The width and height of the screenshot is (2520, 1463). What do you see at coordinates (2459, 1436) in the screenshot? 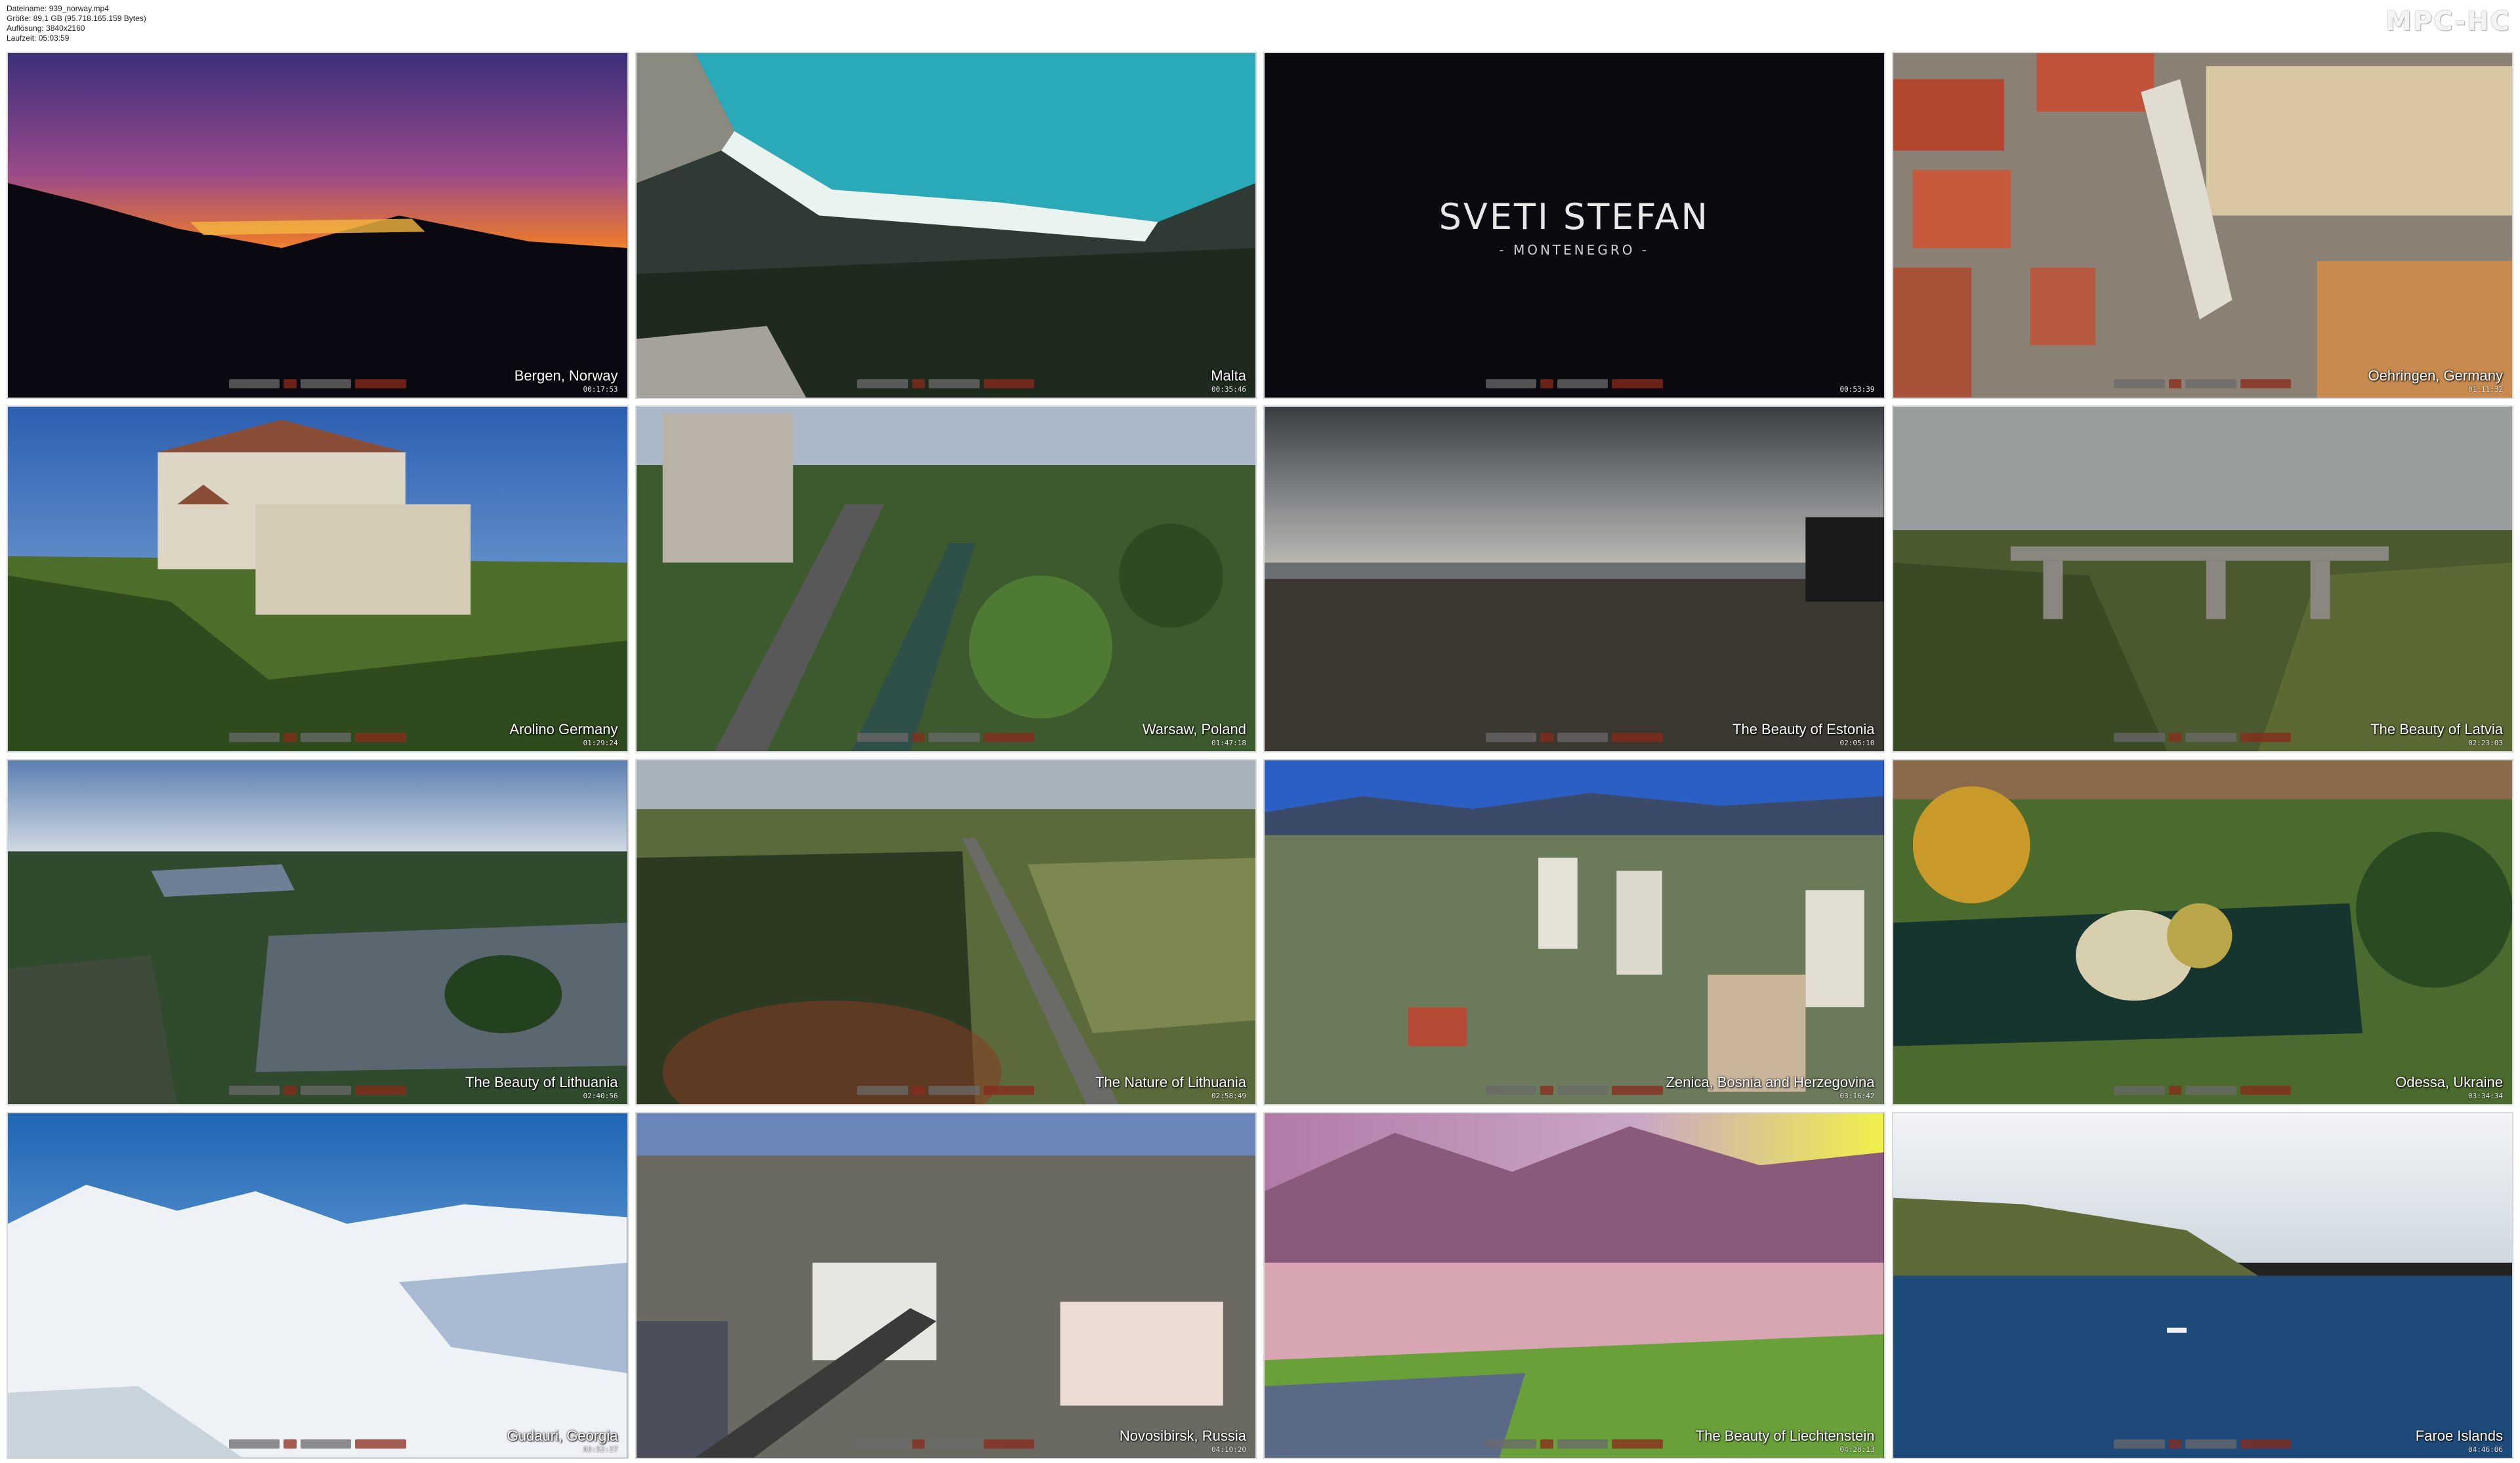
I see `thumbnail-title: Faroe Islands` at bounding box center [2459, 1436].